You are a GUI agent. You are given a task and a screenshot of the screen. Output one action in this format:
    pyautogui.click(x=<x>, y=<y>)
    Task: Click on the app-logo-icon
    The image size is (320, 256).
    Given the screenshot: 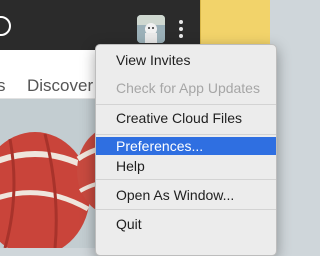 What is the action you would take?
    pyautogui.click(x=5, y=26)
    